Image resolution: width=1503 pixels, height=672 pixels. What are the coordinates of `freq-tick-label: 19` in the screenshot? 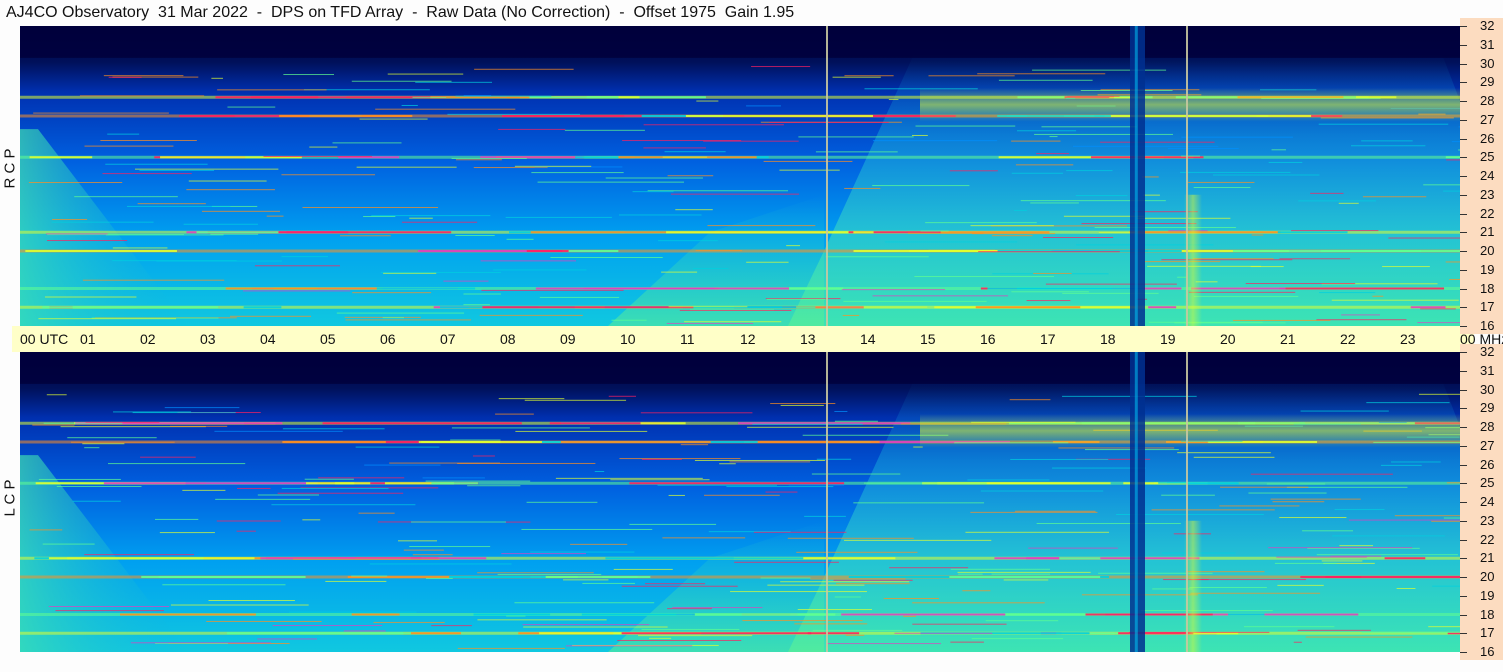 It's located at (1487, 595).